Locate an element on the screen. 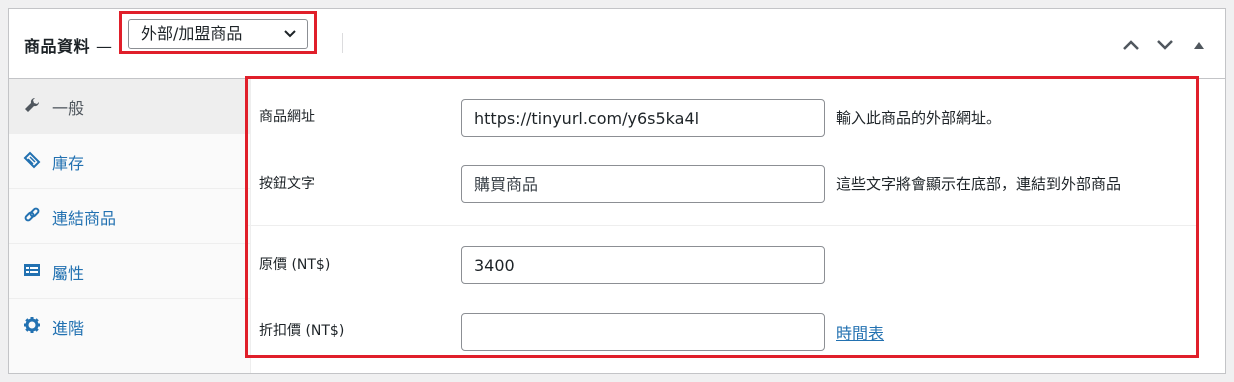 Image resolution: width=1234 pixels, height=382 pixels. tab-linked-products-label: 連結商品 is located at coordinates (84, 218).